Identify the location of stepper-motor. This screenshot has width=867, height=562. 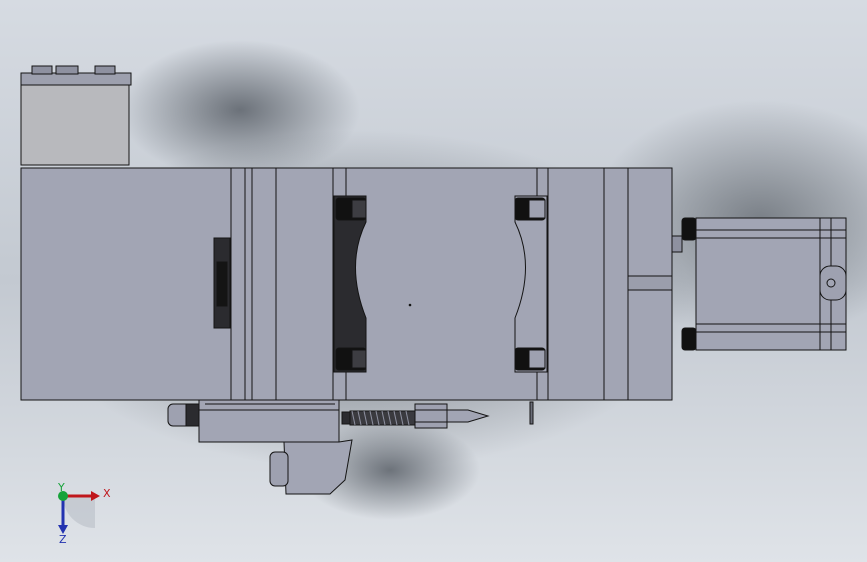
(759, 284).